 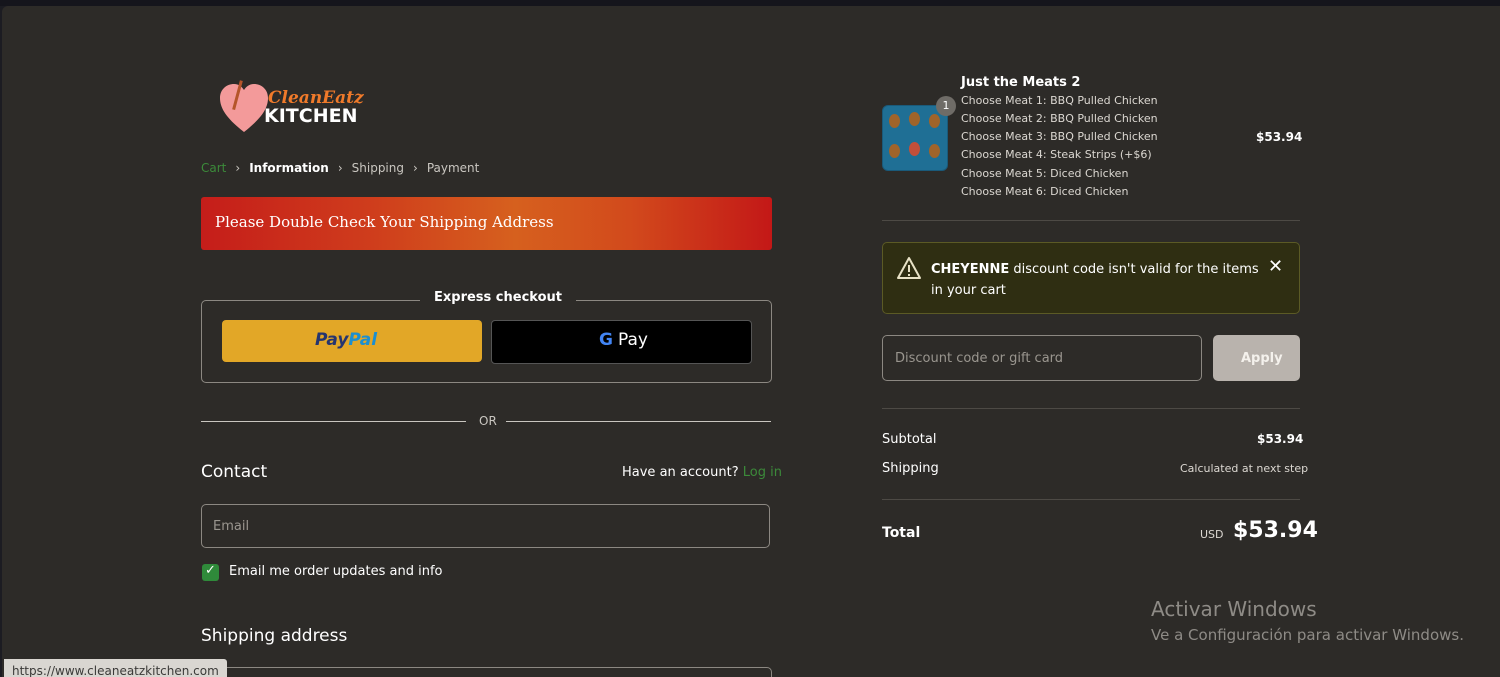 I want to click on product-option: Choose Meat 4: Steak Strips (+$6), so click(x=1056, y=154).